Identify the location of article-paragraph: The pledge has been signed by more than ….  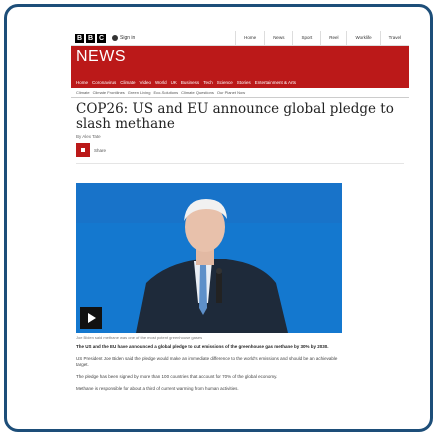
(177, 376).